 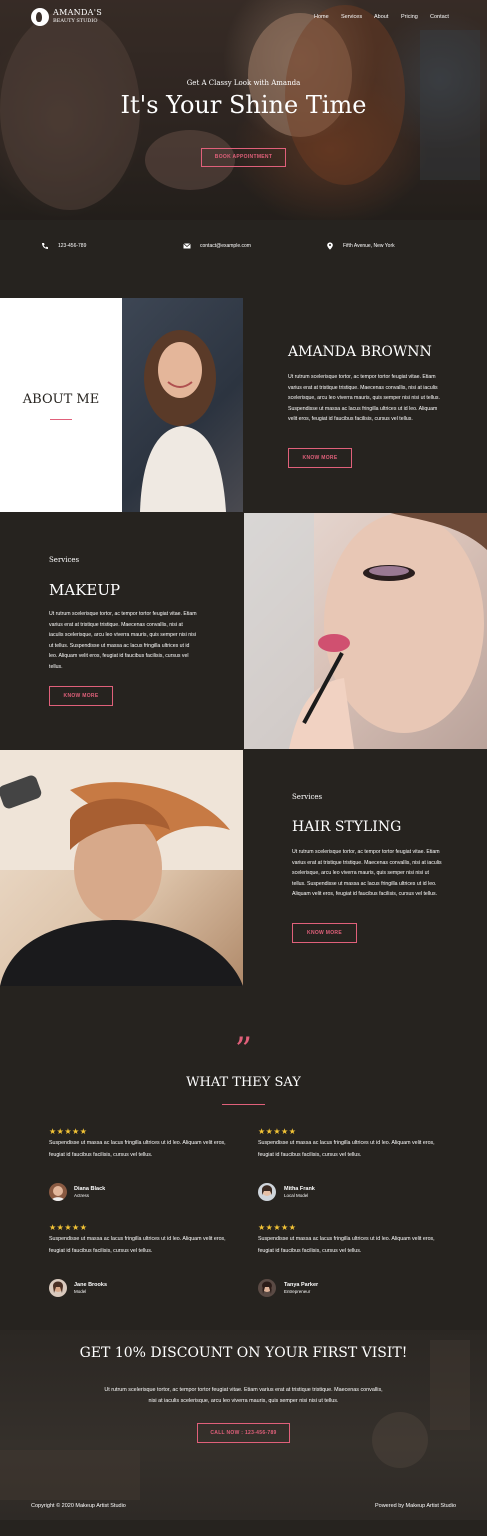 What do you see at coordinates (324, 933) in the screenshot?
I see `hair-know-more-button: KNOW MORE` at bounding box center [324, 933].